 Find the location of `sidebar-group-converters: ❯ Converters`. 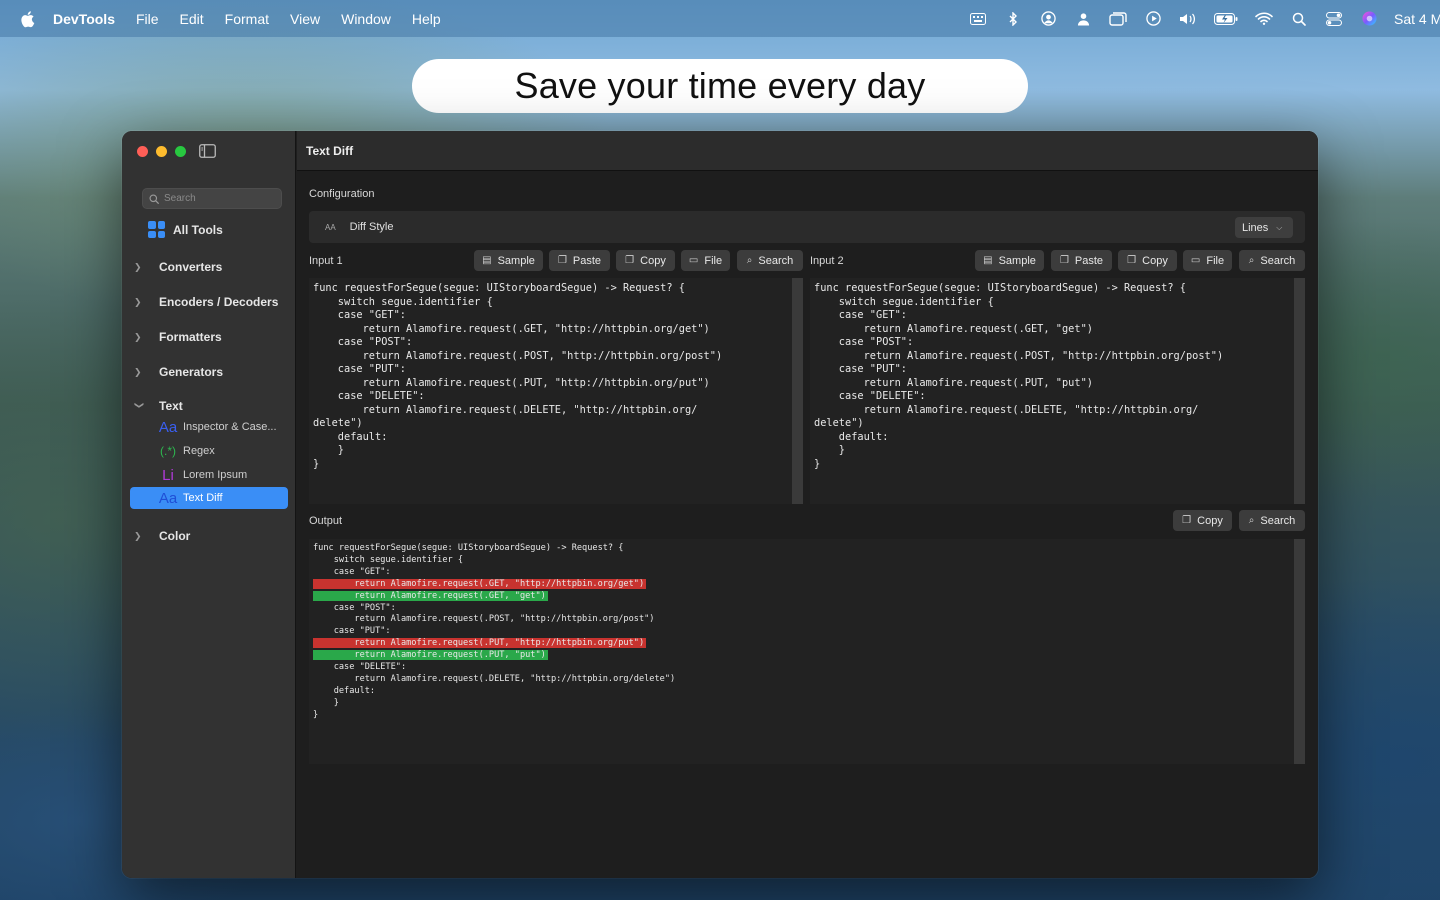

sidebar-group-converters: ❯ Converters is located at coordinates (178, 267).